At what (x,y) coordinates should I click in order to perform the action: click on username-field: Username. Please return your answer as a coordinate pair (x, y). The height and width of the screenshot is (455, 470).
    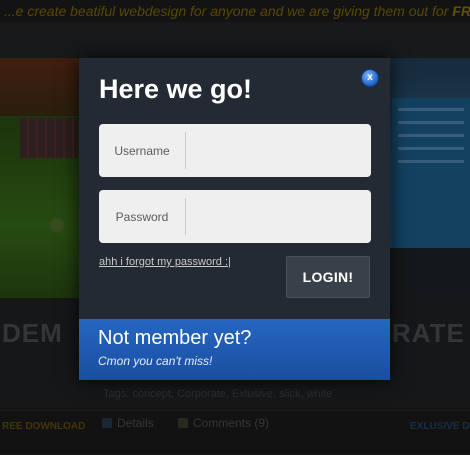
    Looking at the image, I should click on (240, 150).